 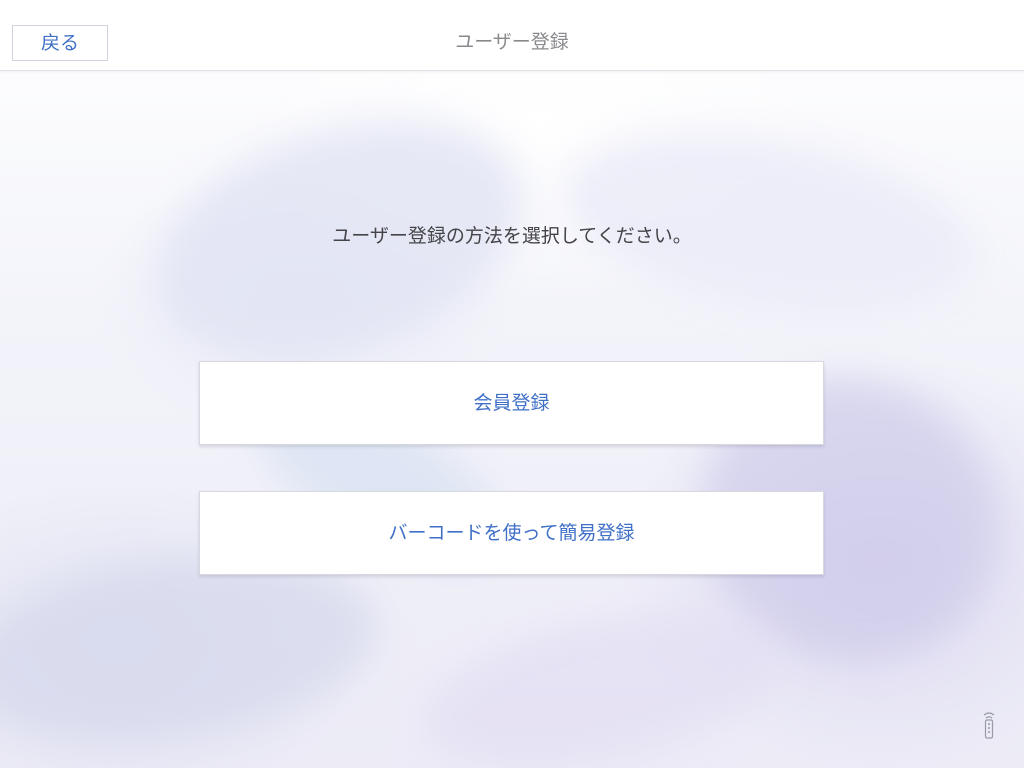 I want to click on back-button: 戻る, so click(x=60, y=43).